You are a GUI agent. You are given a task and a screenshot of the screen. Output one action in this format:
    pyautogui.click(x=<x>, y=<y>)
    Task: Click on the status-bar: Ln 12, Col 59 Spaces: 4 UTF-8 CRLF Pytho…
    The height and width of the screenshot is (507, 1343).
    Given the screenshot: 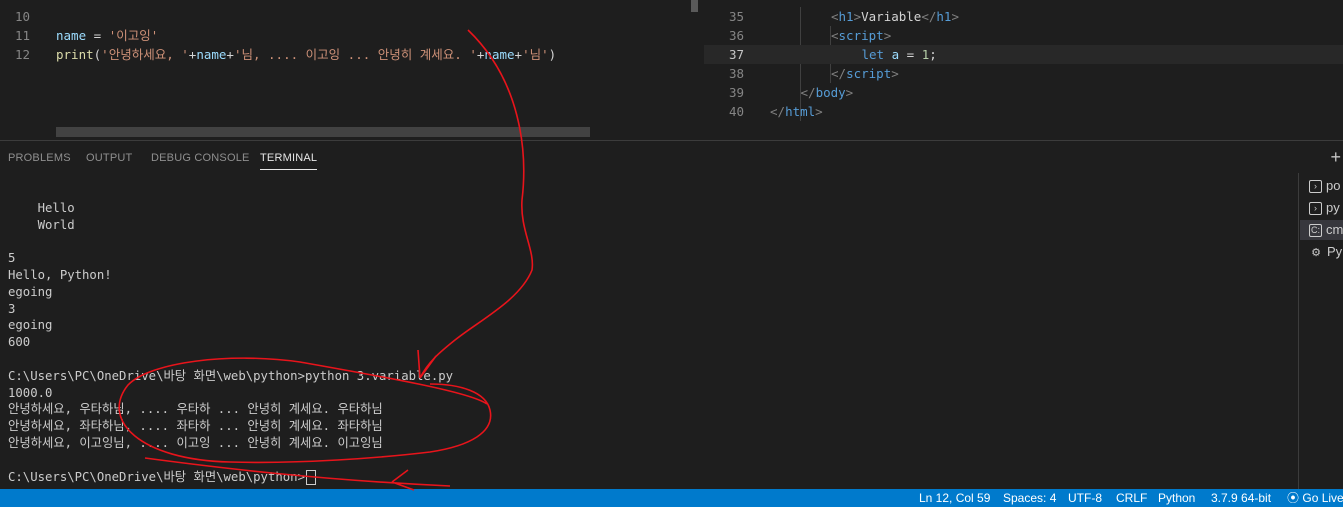 What is the action you would take?
    pyautogui.click(x=671, y=498)
    